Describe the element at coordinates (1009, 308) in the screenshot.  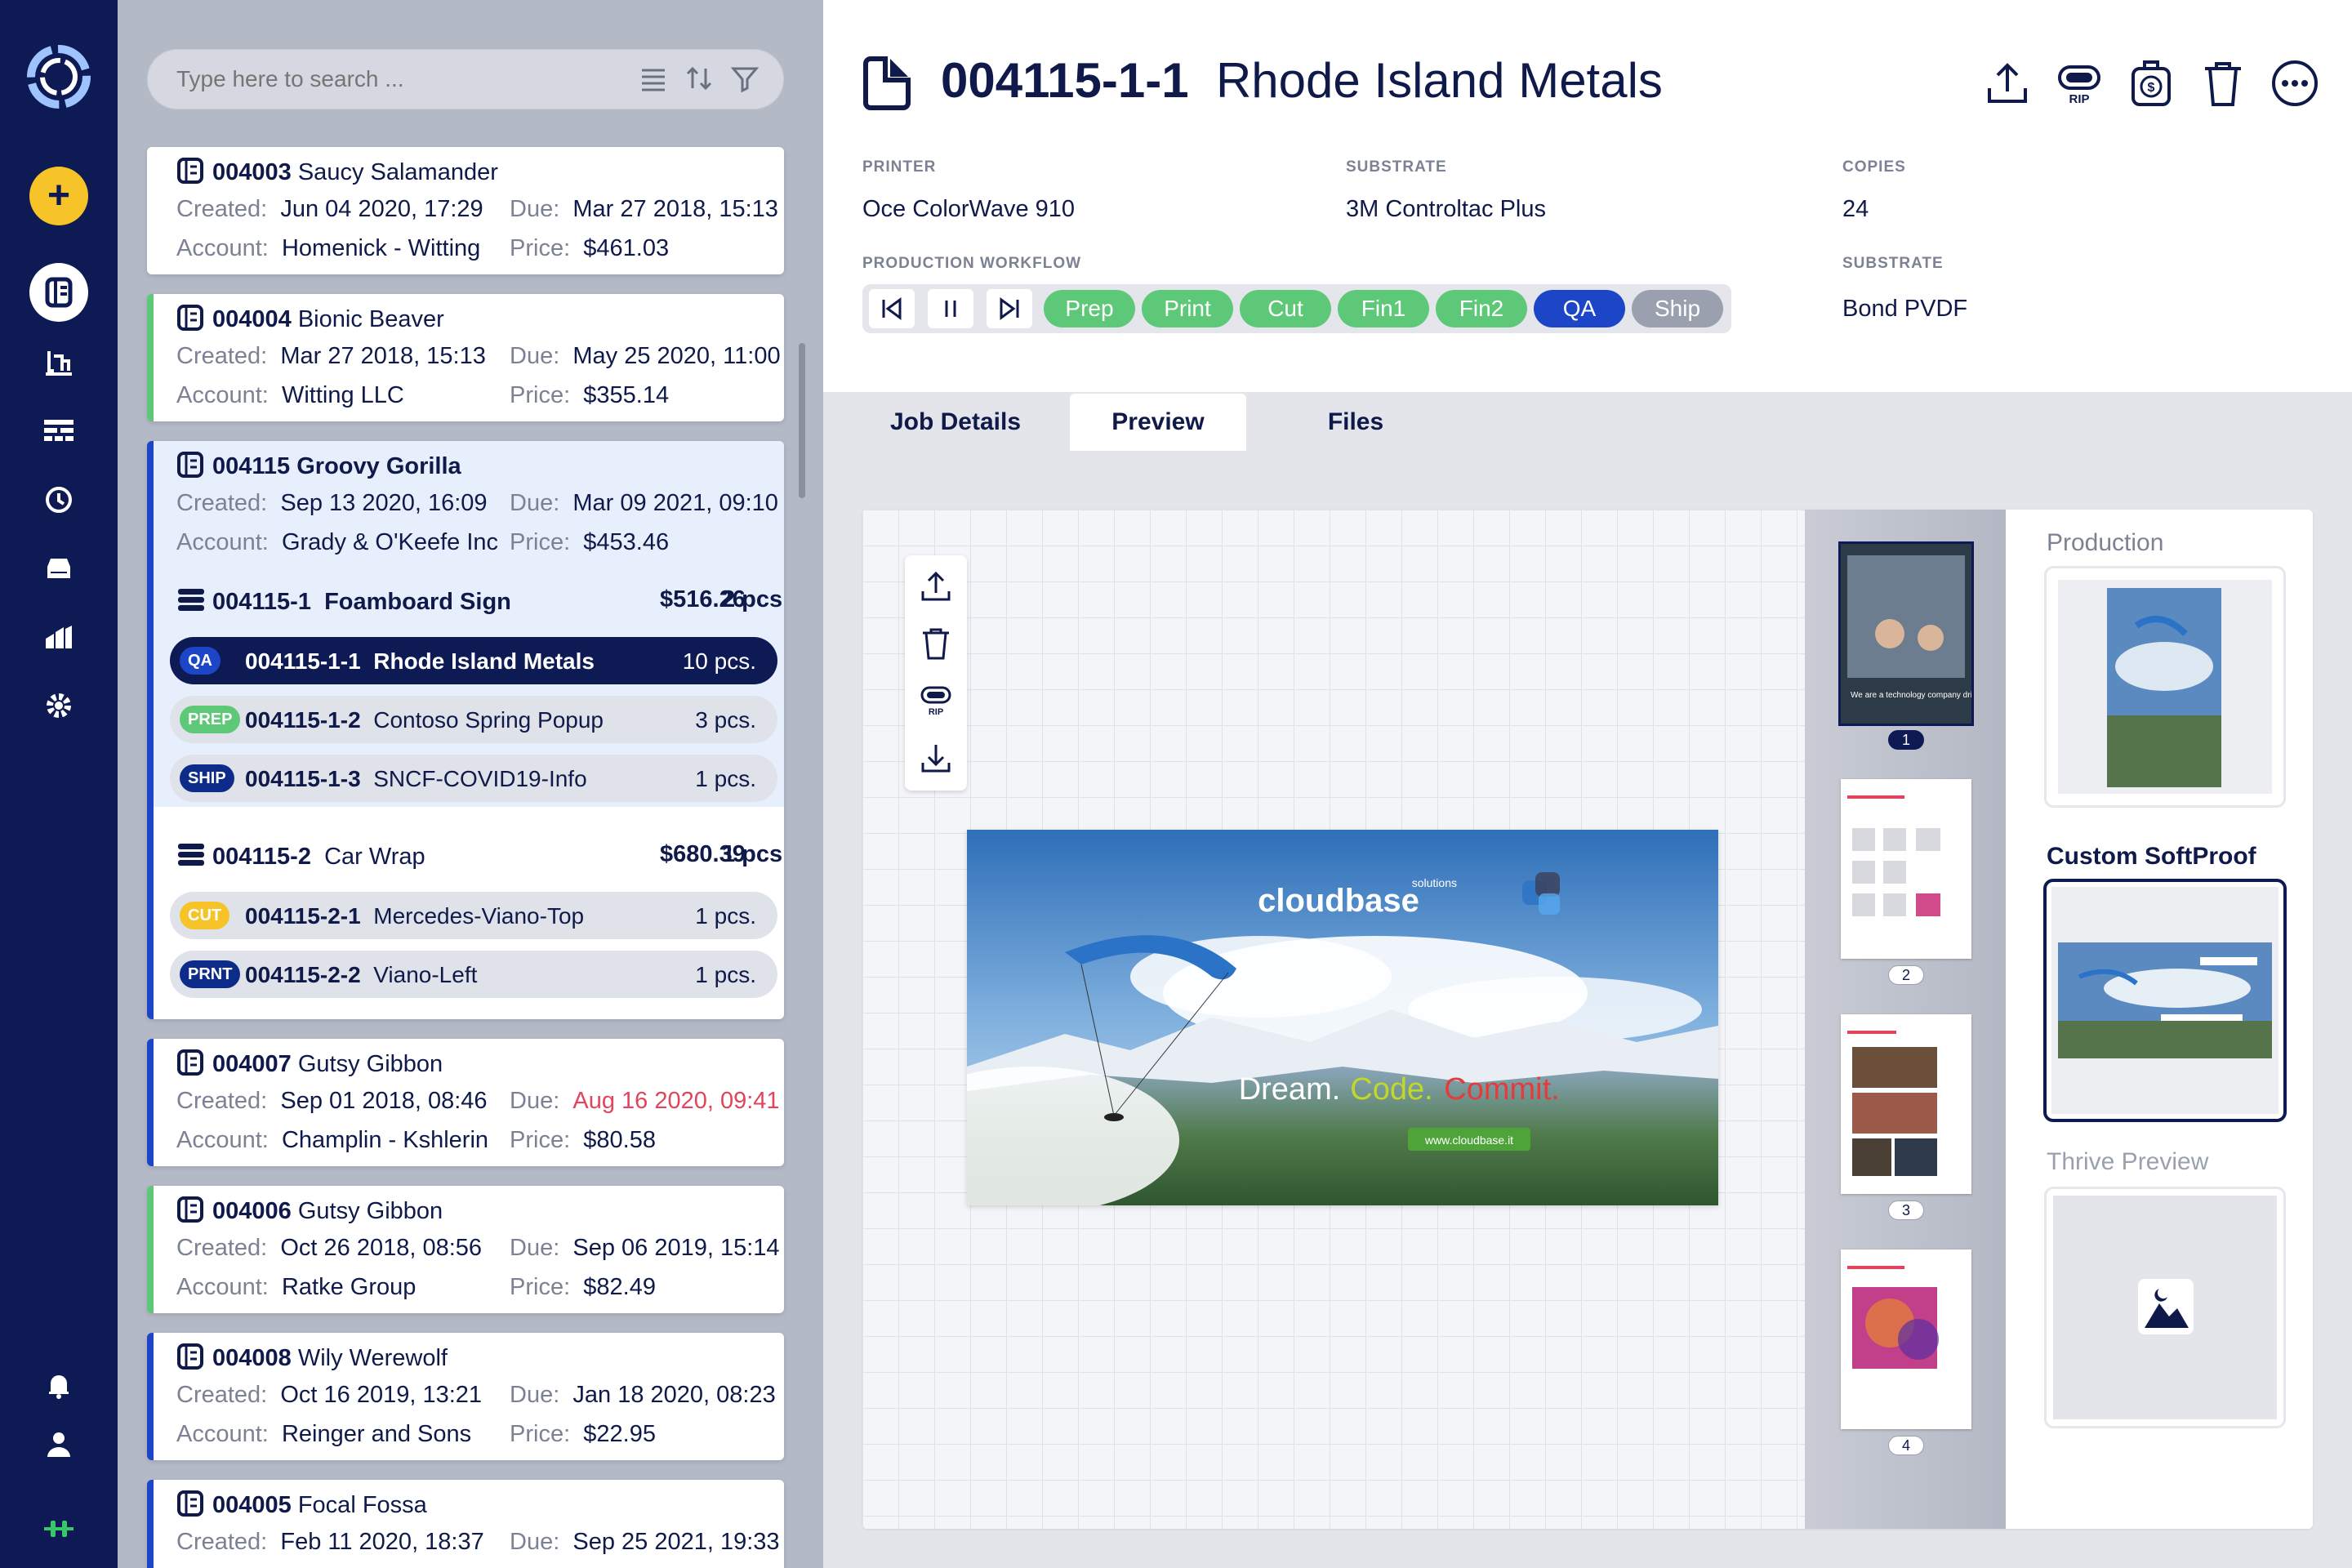
I see `skip-forward-button` at that location.